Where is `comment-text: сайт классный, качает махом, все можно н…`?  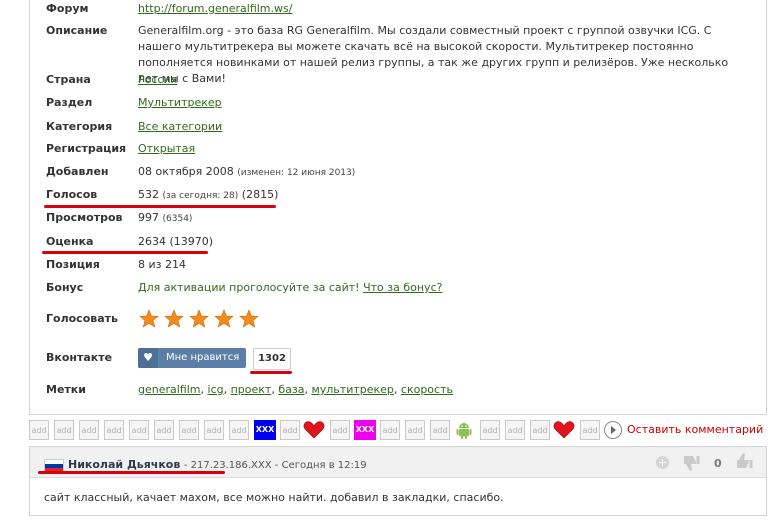 comment-text: сайт классный, качает махом, все можно н… is located at coordinates (274, 497).